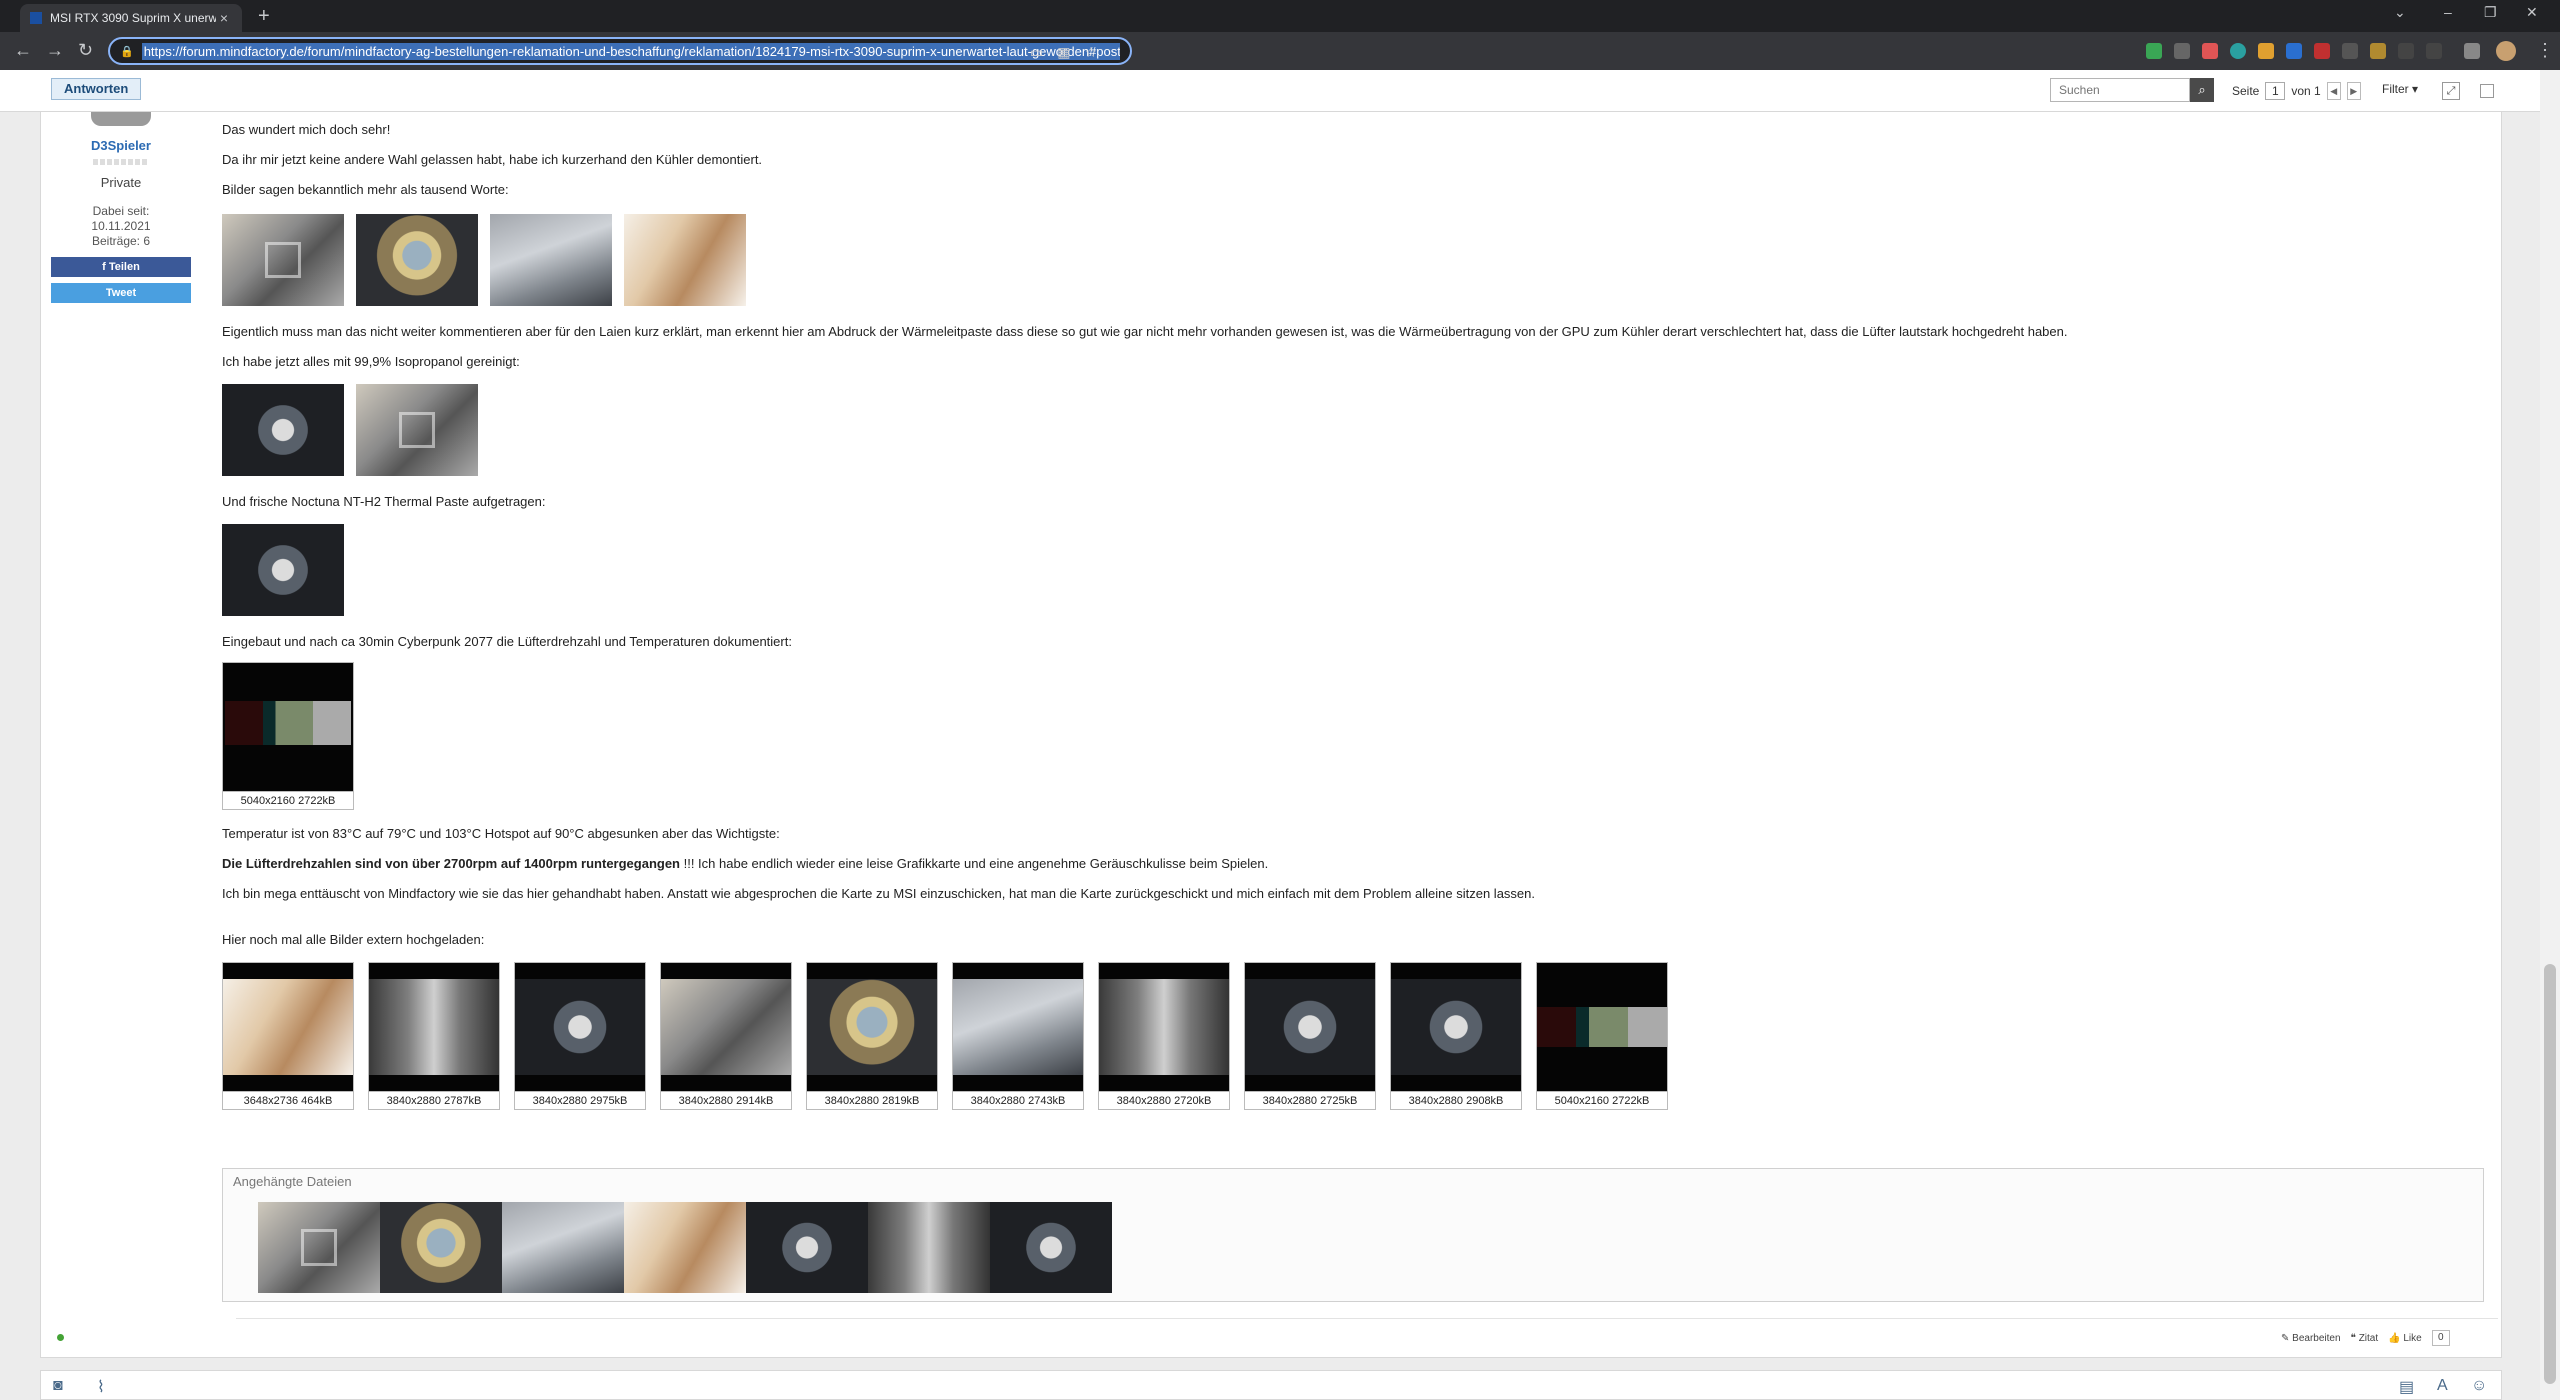 This screenshot has width=2560, height=1400. I want to click on user-rank: Private, so click(121, 182).